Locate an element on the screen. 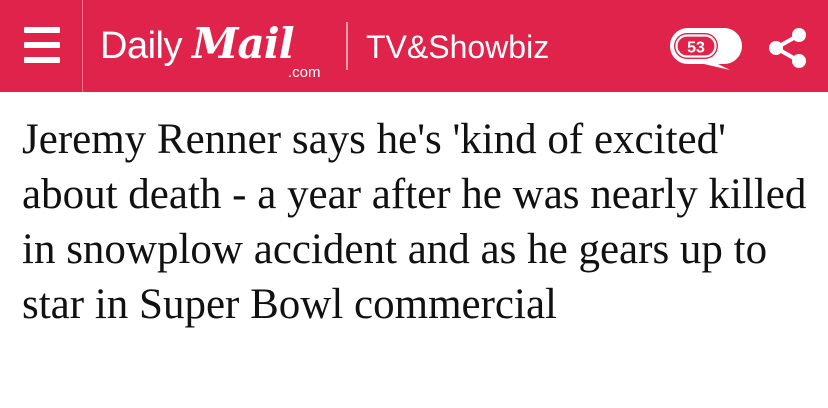 The height and width of the screenshot is (408, 828). share-button is located at coordinates (788, 48).